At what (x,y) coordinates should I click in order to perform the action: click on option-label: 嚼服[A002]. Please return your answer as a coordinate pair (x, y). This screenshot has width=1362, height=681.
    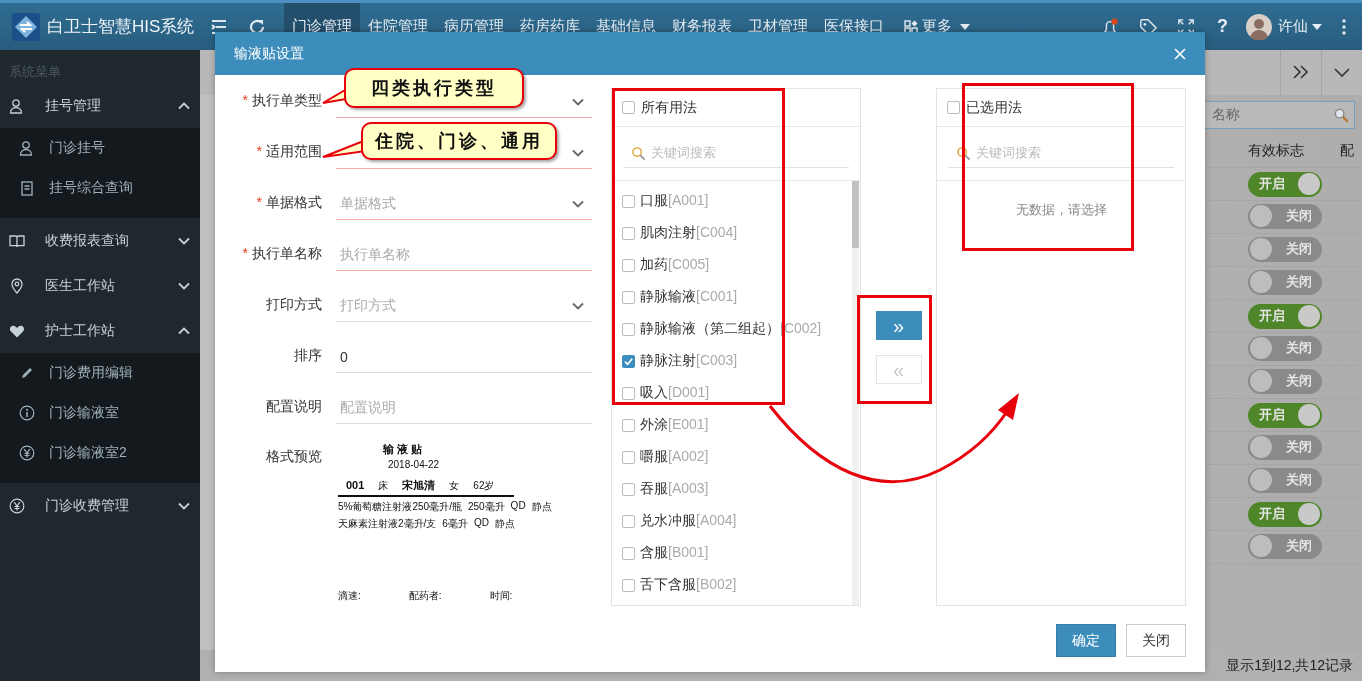
    Looking at the image, I should click on (674, 457).